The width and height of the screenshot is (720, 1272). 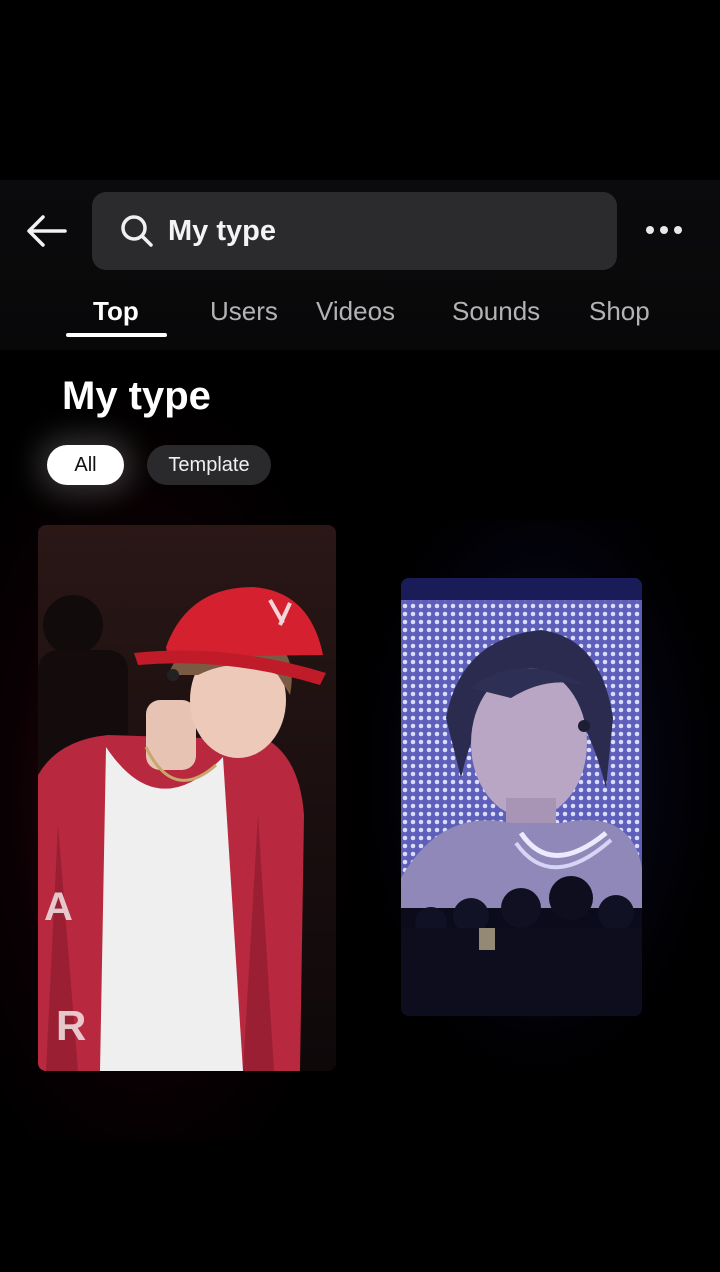 I want to click on video-thumbnail, so click(x=521, y=797).